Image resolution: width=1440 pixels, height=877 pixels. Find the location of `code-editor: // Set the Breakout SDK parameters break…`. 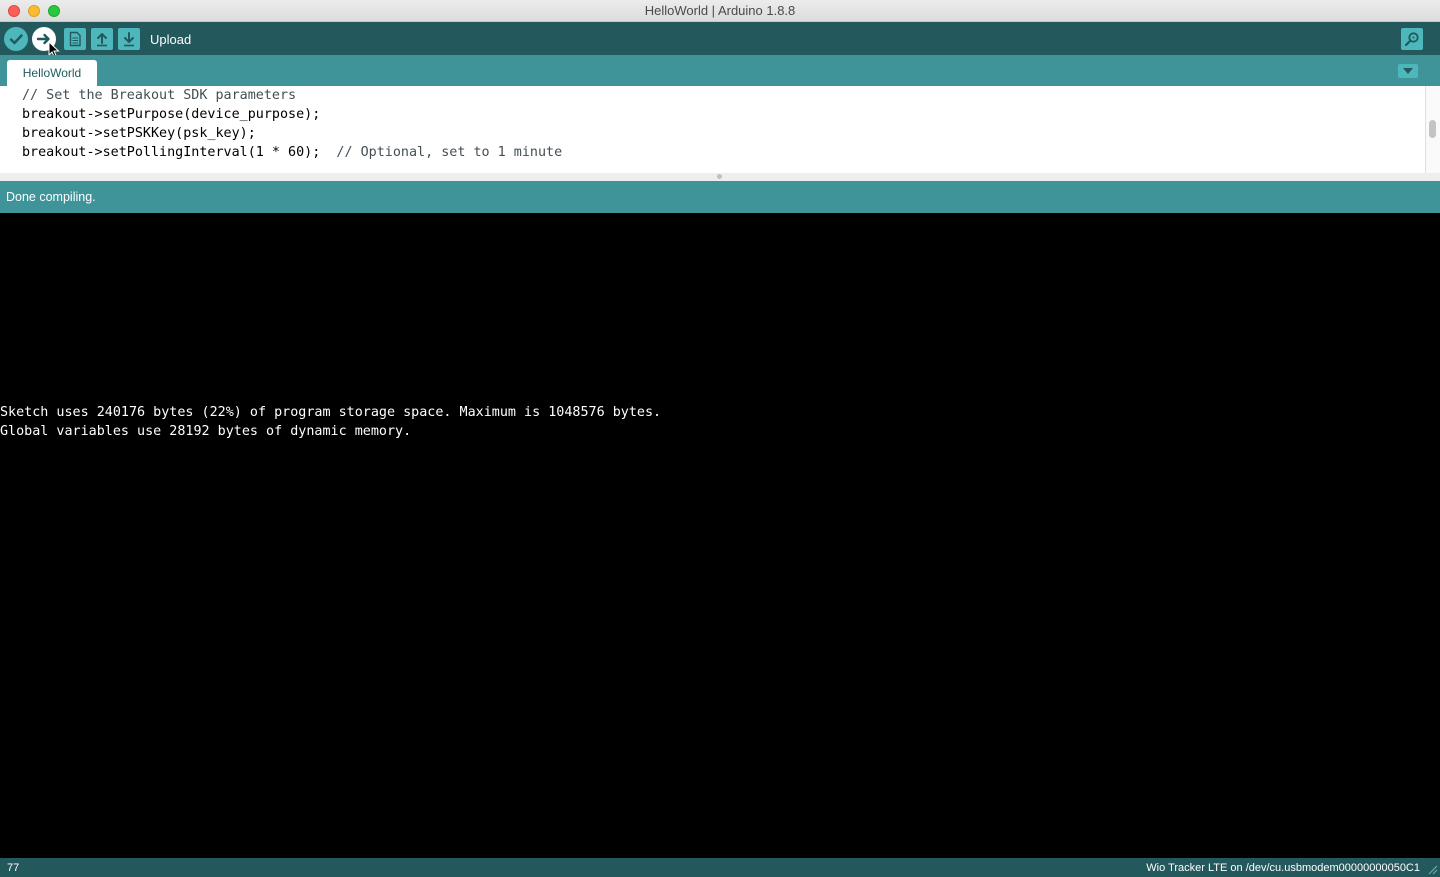

code-editor: // Set the Breakout SDK parameters break… is located at coordinates (720, 129).